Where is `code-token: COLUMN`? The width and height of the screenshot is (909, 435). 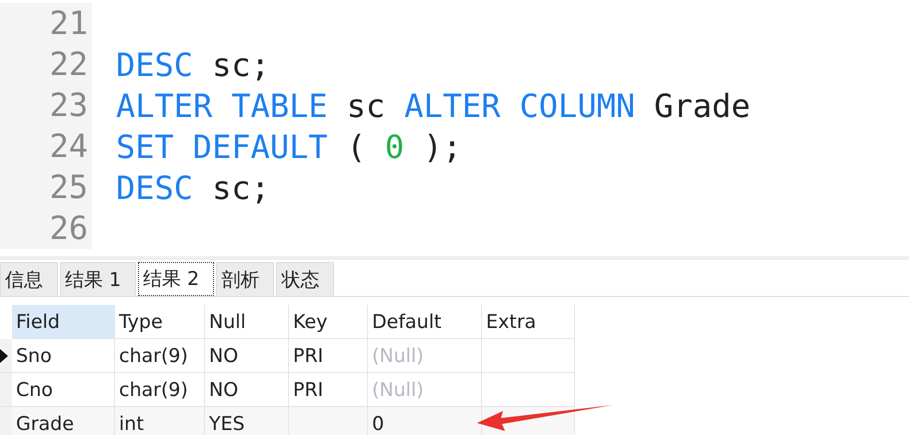
code-token: COLUMN is located at coordinates (578, 105).